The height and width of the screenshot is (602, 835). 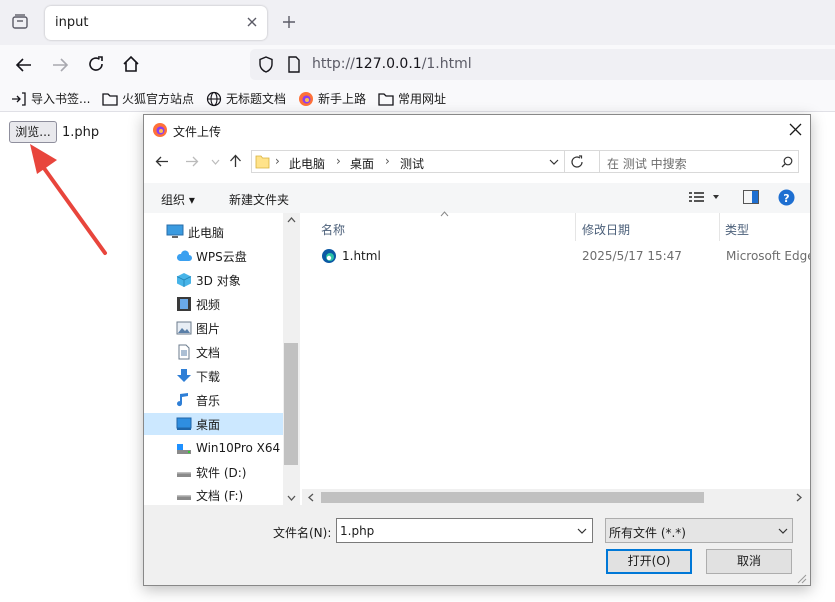 What do you see at coordinates (787, 162) in the screenshot?
I see `search-icon` at bounding box center [787, 162].